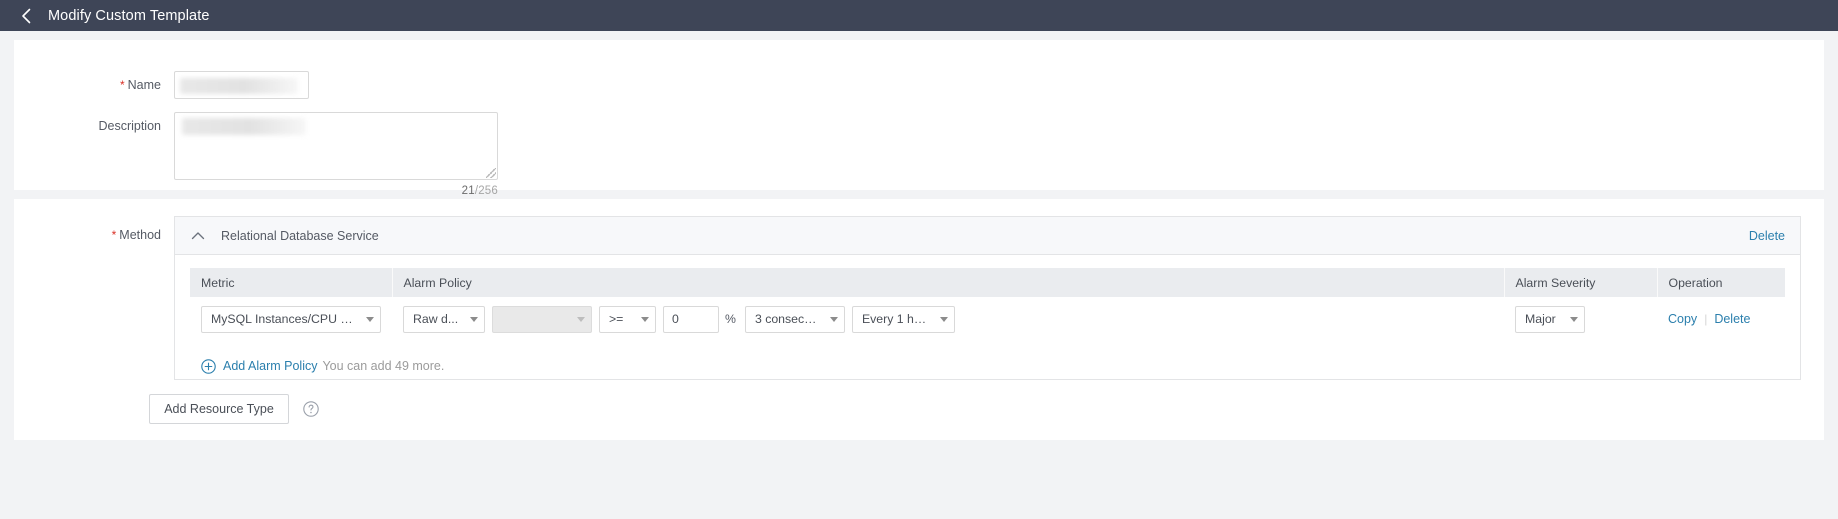  I want to click on cell-metric: MySQL Instances/CPU Usage, so click(291, 319).